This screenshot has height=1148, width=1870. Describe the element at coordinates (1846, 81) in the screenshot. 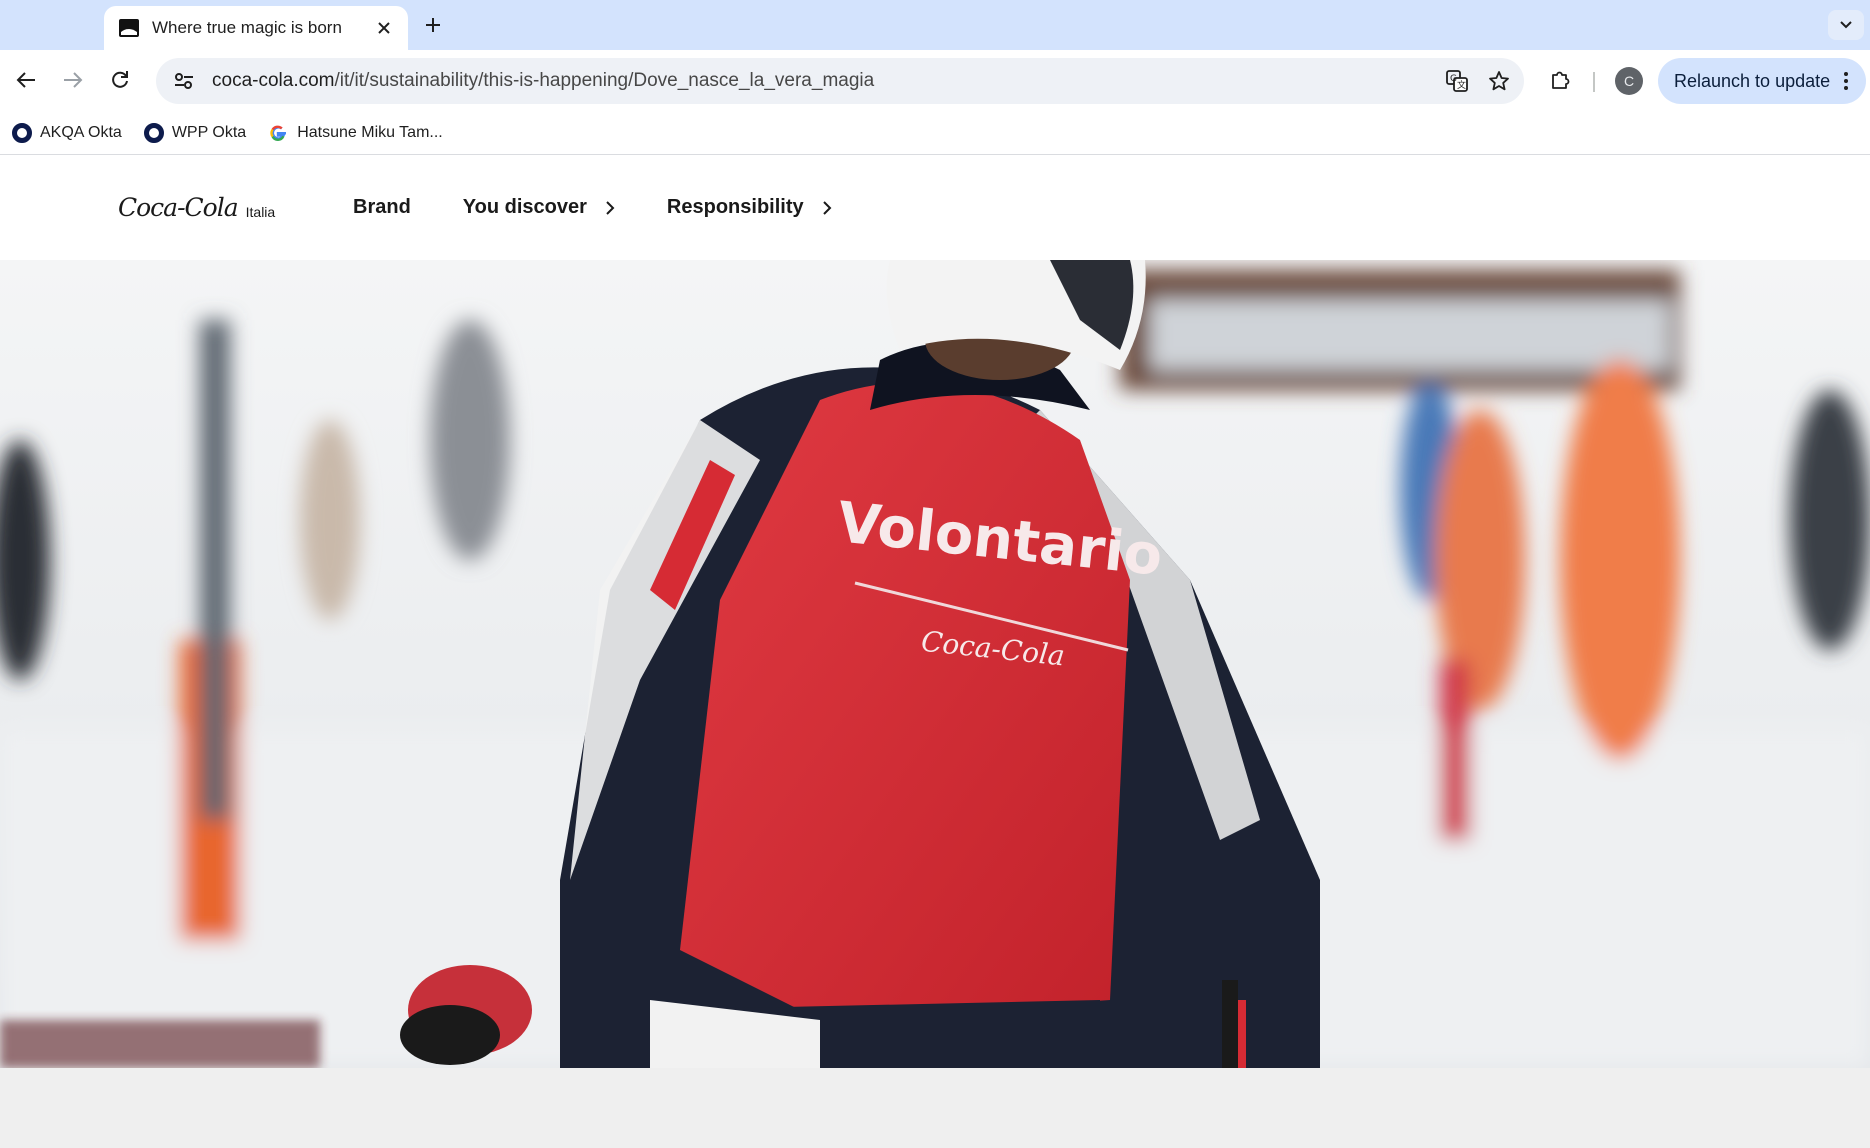

I see `kebab-menu-icon` at that location.